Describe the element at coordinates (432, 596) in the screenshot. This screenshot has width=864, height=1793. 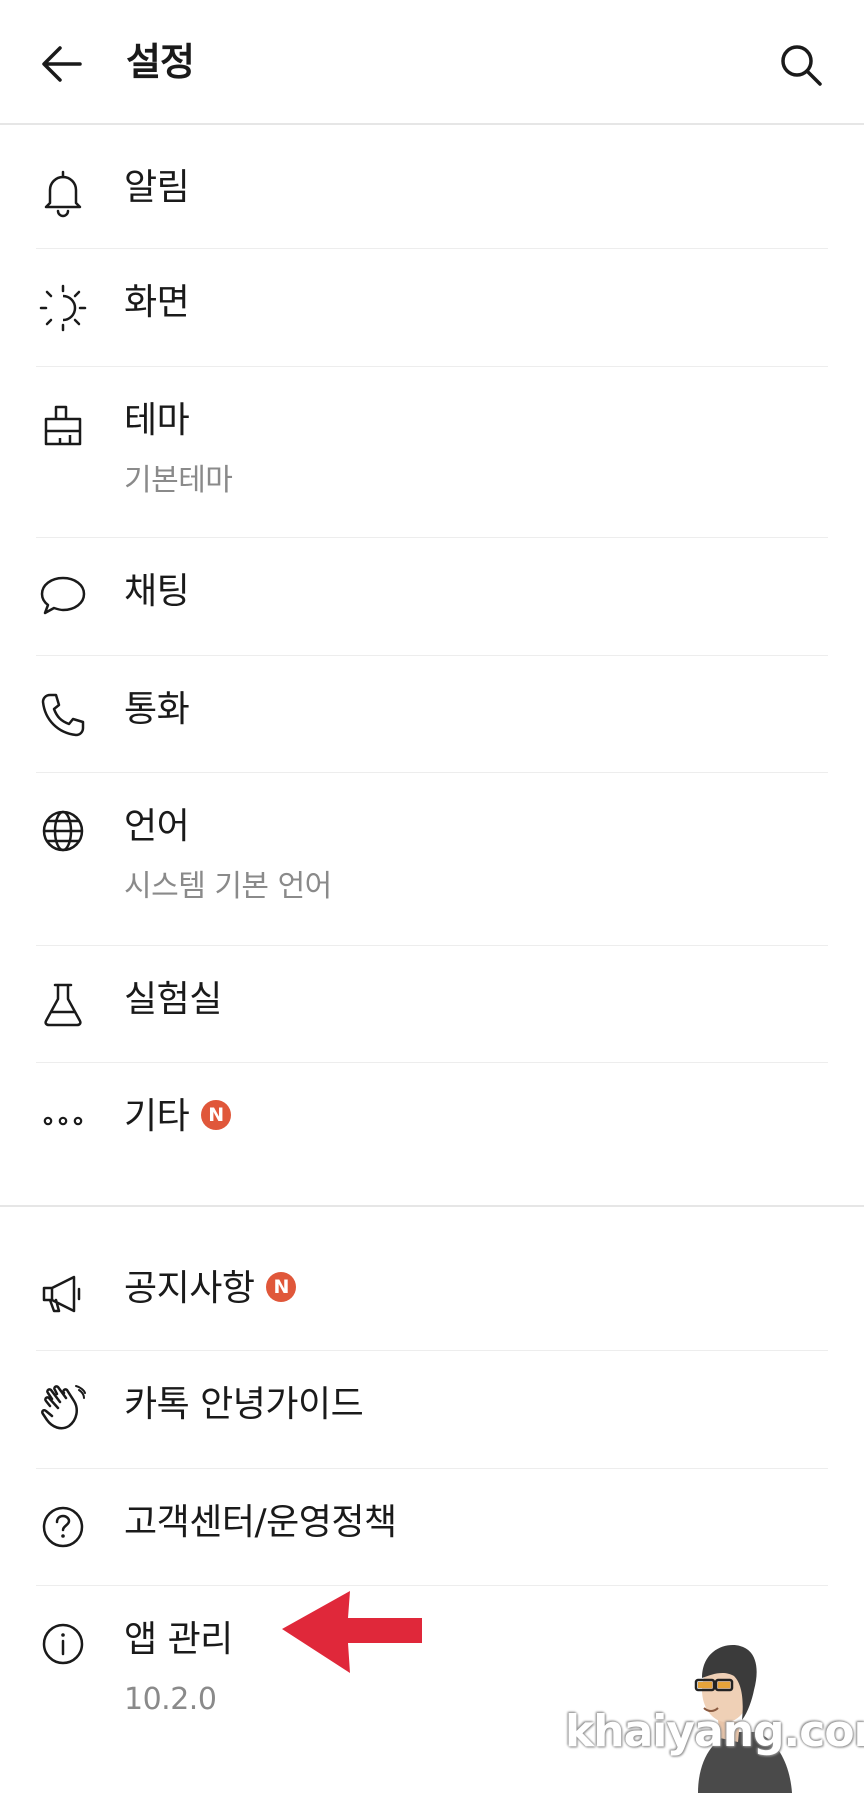
I see `settings-item-chat: 채팅` at that location.